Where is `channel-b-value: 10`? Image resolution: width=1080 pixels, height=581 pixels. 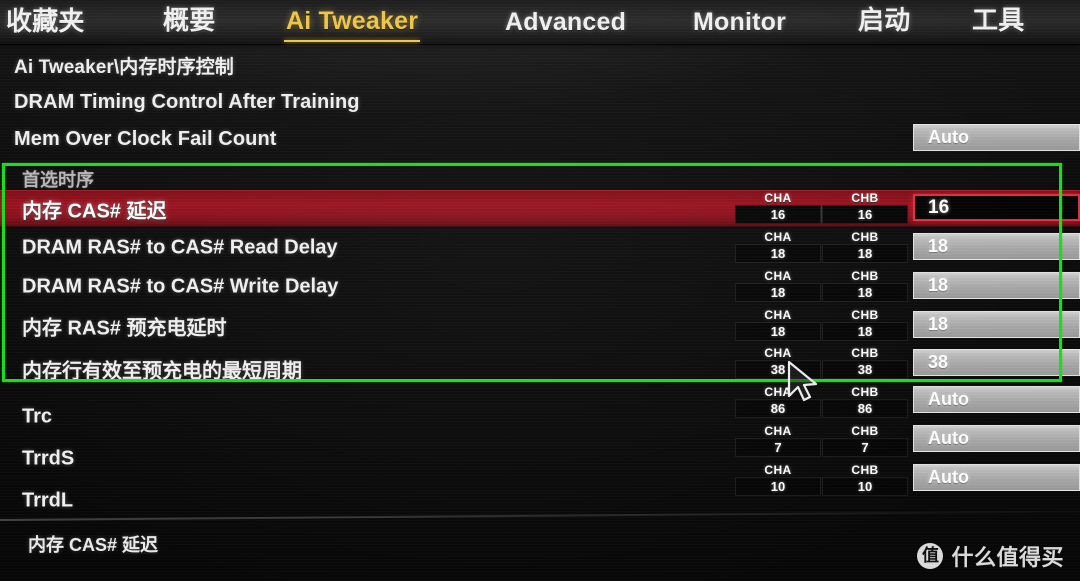 channel-b-value: 10 is located at coordinates (865, 486).